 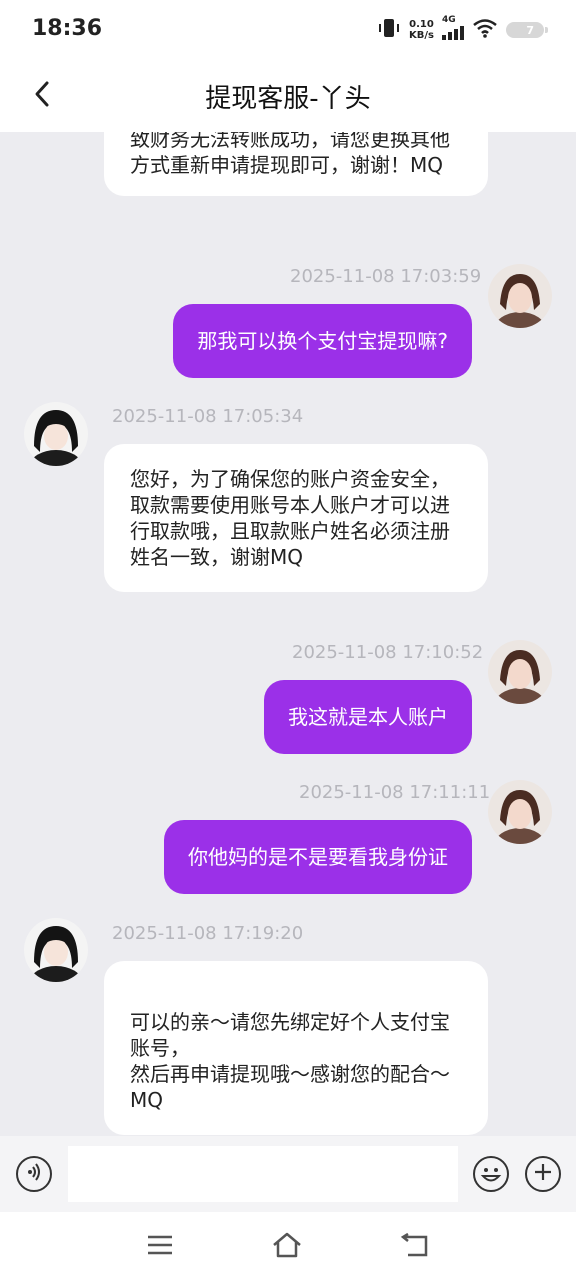 I want to click on message-input, so click(x=263, y=1174).